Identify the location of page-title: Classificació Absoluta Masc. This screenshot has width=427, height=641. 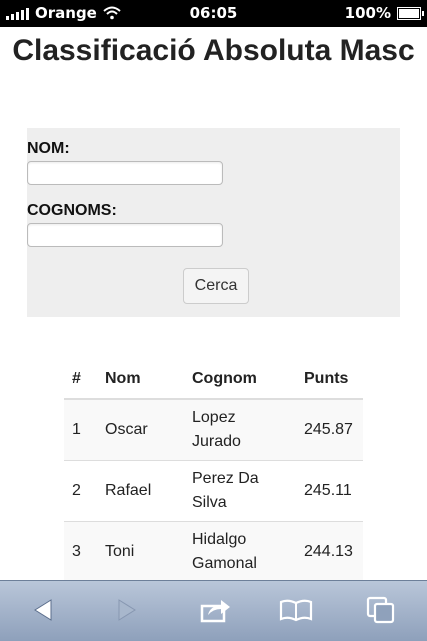
(213, 50).